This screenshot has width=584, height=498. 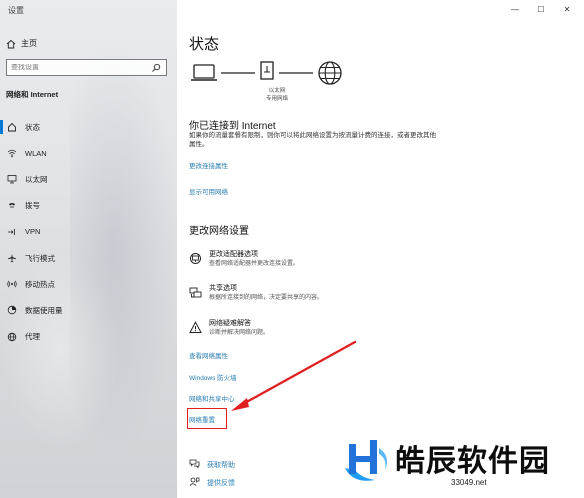 I want to click on show-available-networks-link: 显示可用网络, so click(x=208, y=191).